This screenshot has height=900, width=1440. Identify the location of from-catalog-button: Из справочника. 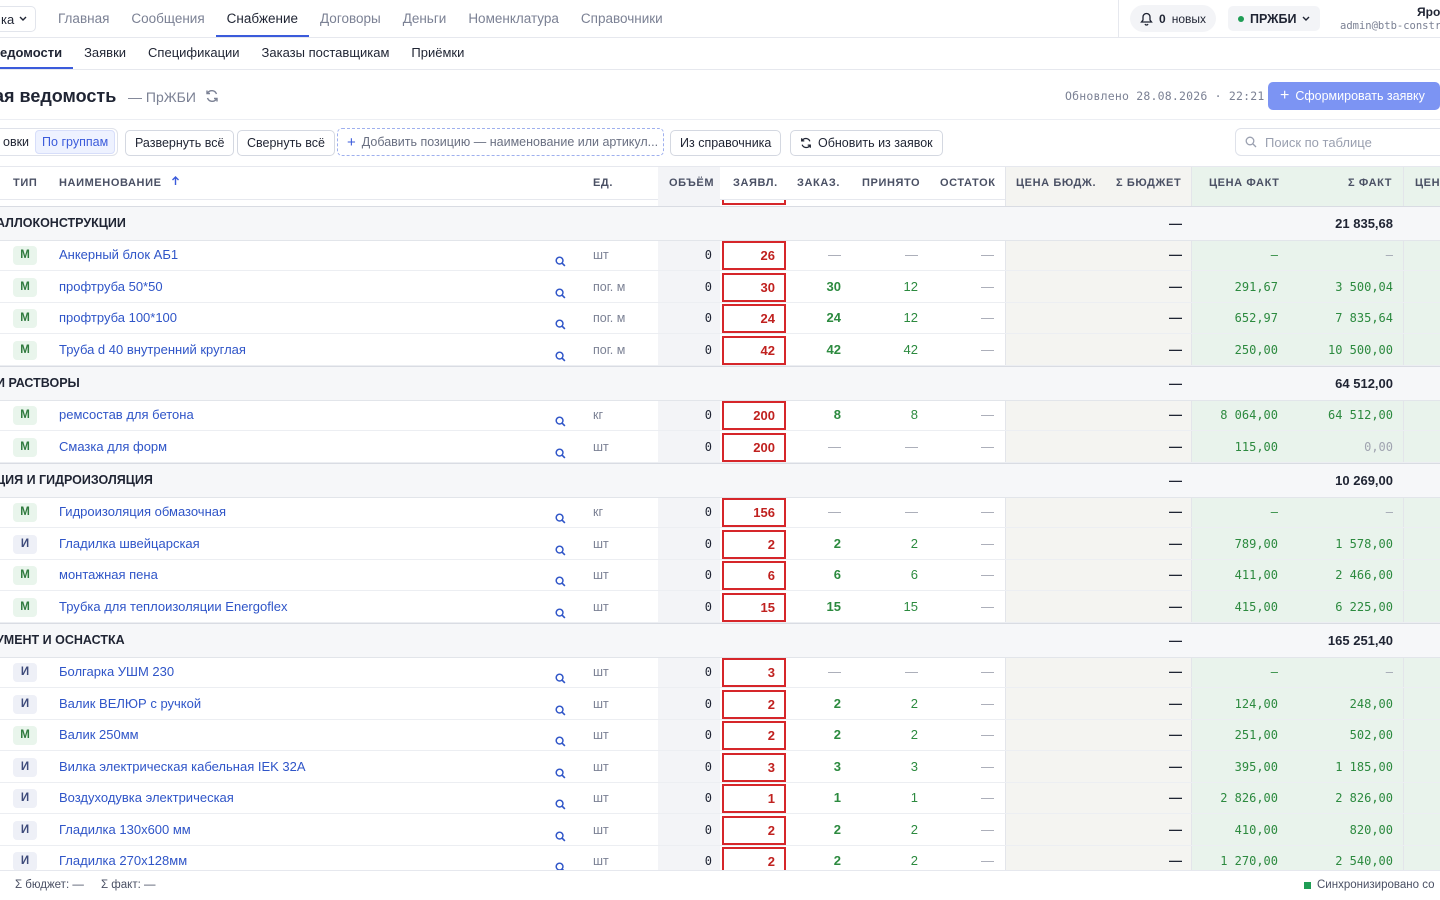
(726, 143).